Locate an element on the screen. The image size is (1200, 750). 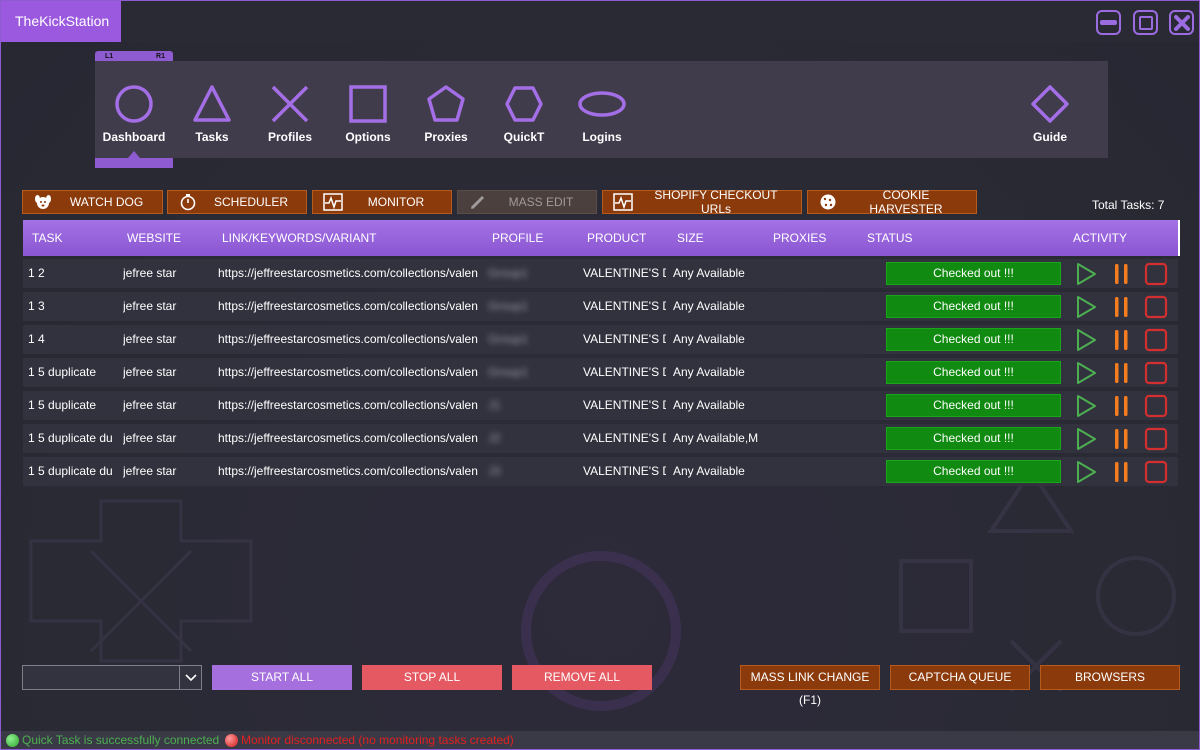
nav-item-tasks: Tasks is located at coordinates (212, 109).